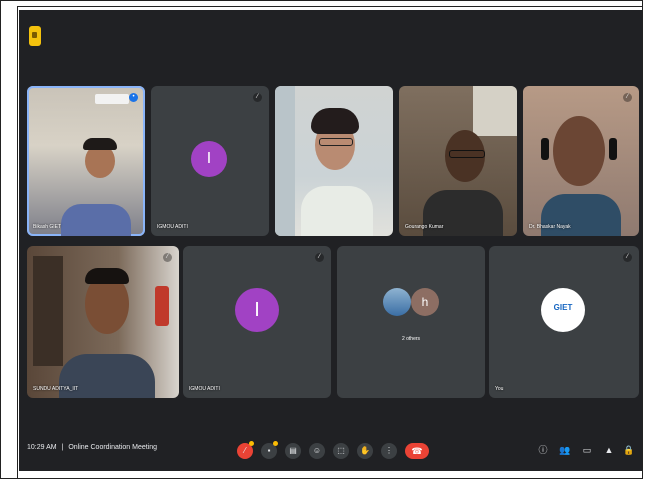 The height and width of the screenshot is (481, 645). Describe the element at coordinates (162, 306) in the screenshot. I see `poster-bg` at that location.